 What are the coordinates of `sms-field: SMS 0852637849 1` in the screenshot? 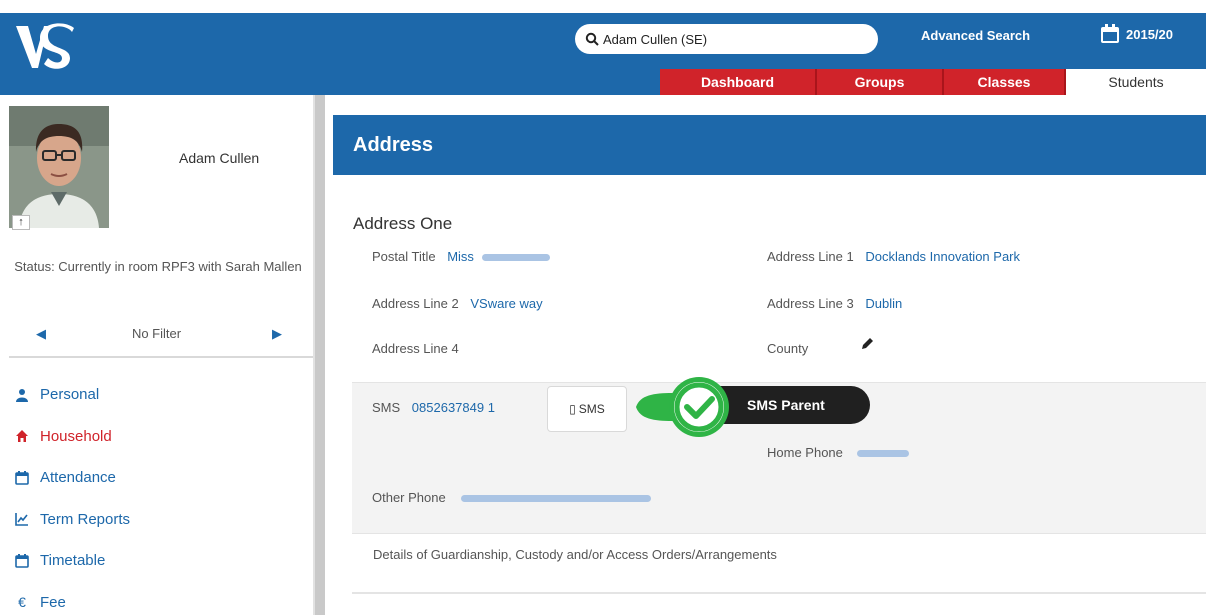 It's located at (433, 407).